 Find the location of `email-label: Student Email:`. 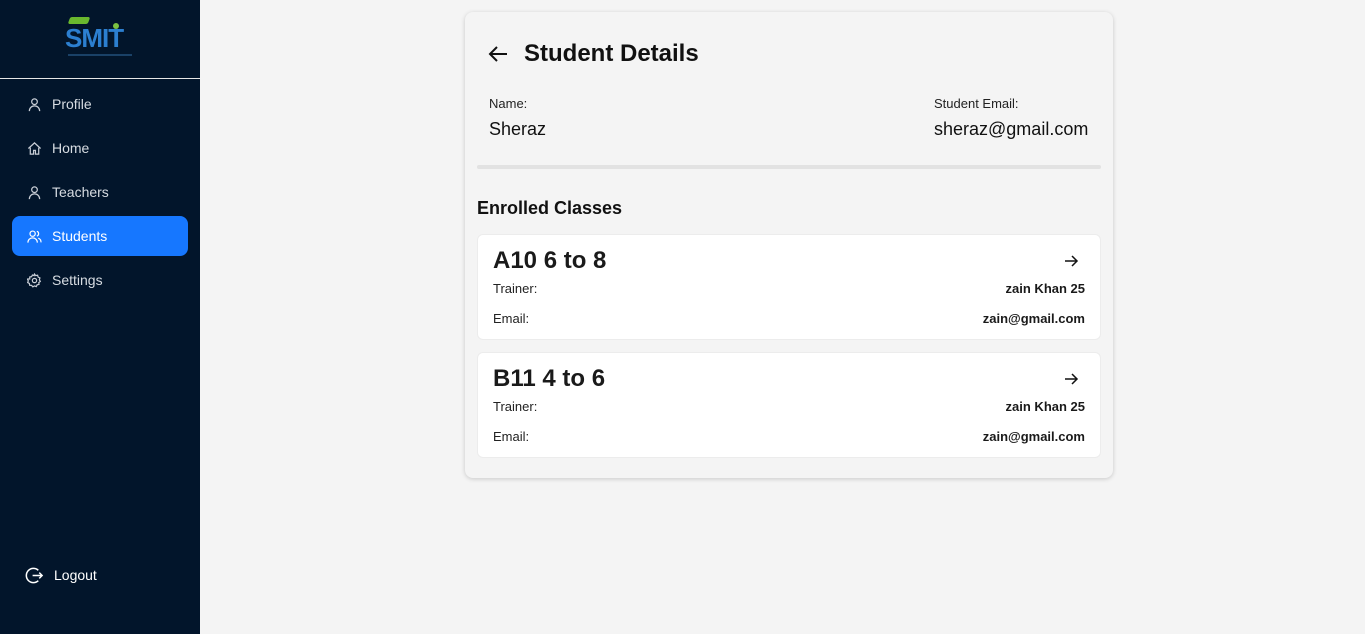

email-label: Student Email: is located at coordinates (976, 103).